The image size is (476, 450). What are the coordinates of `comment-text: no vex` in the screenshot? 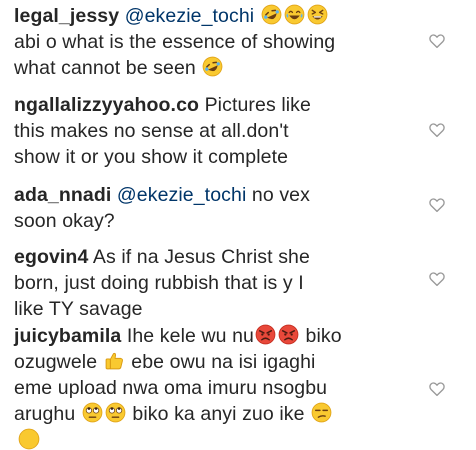 It's located at (280, 195).